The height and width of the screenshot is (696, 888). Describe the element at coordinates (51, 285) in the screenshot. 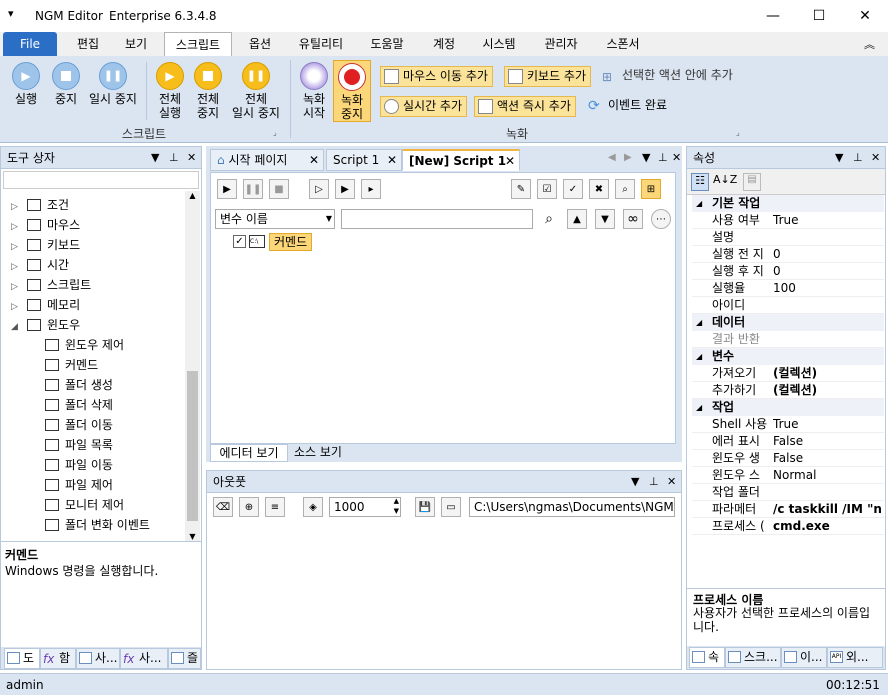

I see `toolbox-item: ▷ 스크립트` at that location.